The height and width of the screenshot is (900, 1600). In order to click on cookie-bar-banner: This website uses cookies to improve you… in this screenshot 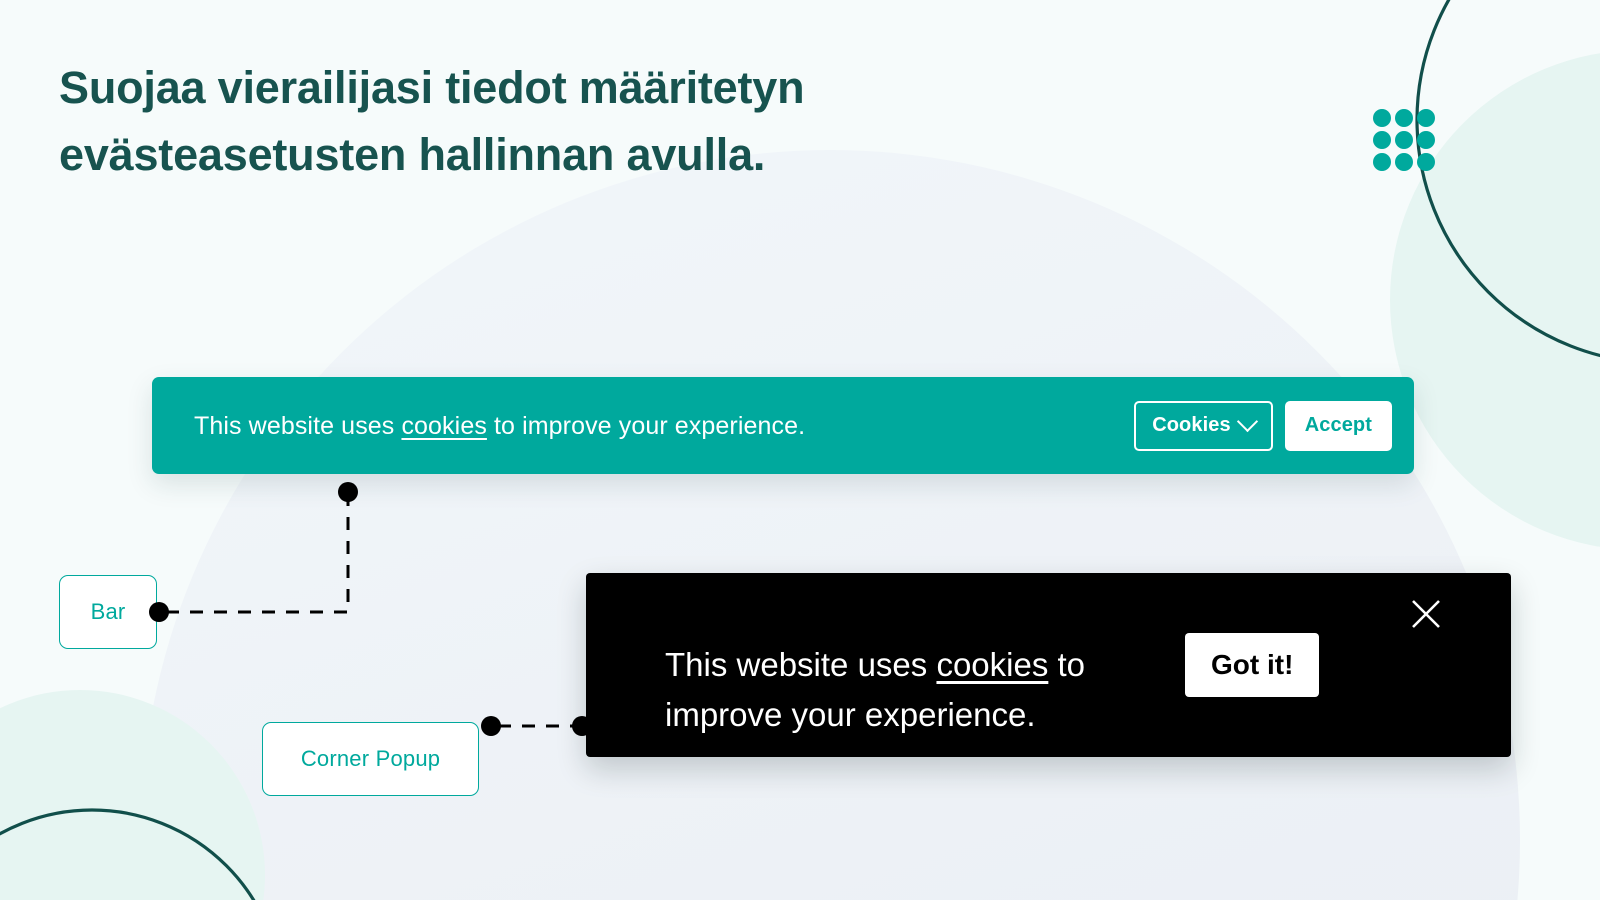, I will do `click(783, 425)`.